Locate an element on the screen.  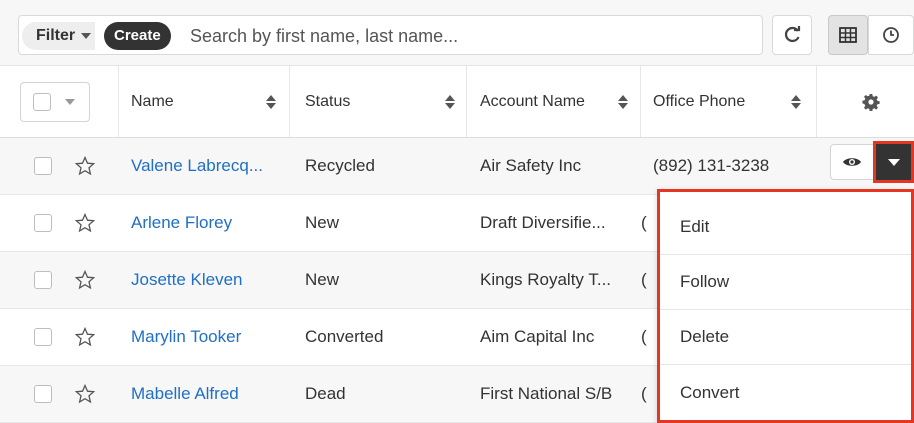
column-header-status: Status is located at coordinates (380, 101).